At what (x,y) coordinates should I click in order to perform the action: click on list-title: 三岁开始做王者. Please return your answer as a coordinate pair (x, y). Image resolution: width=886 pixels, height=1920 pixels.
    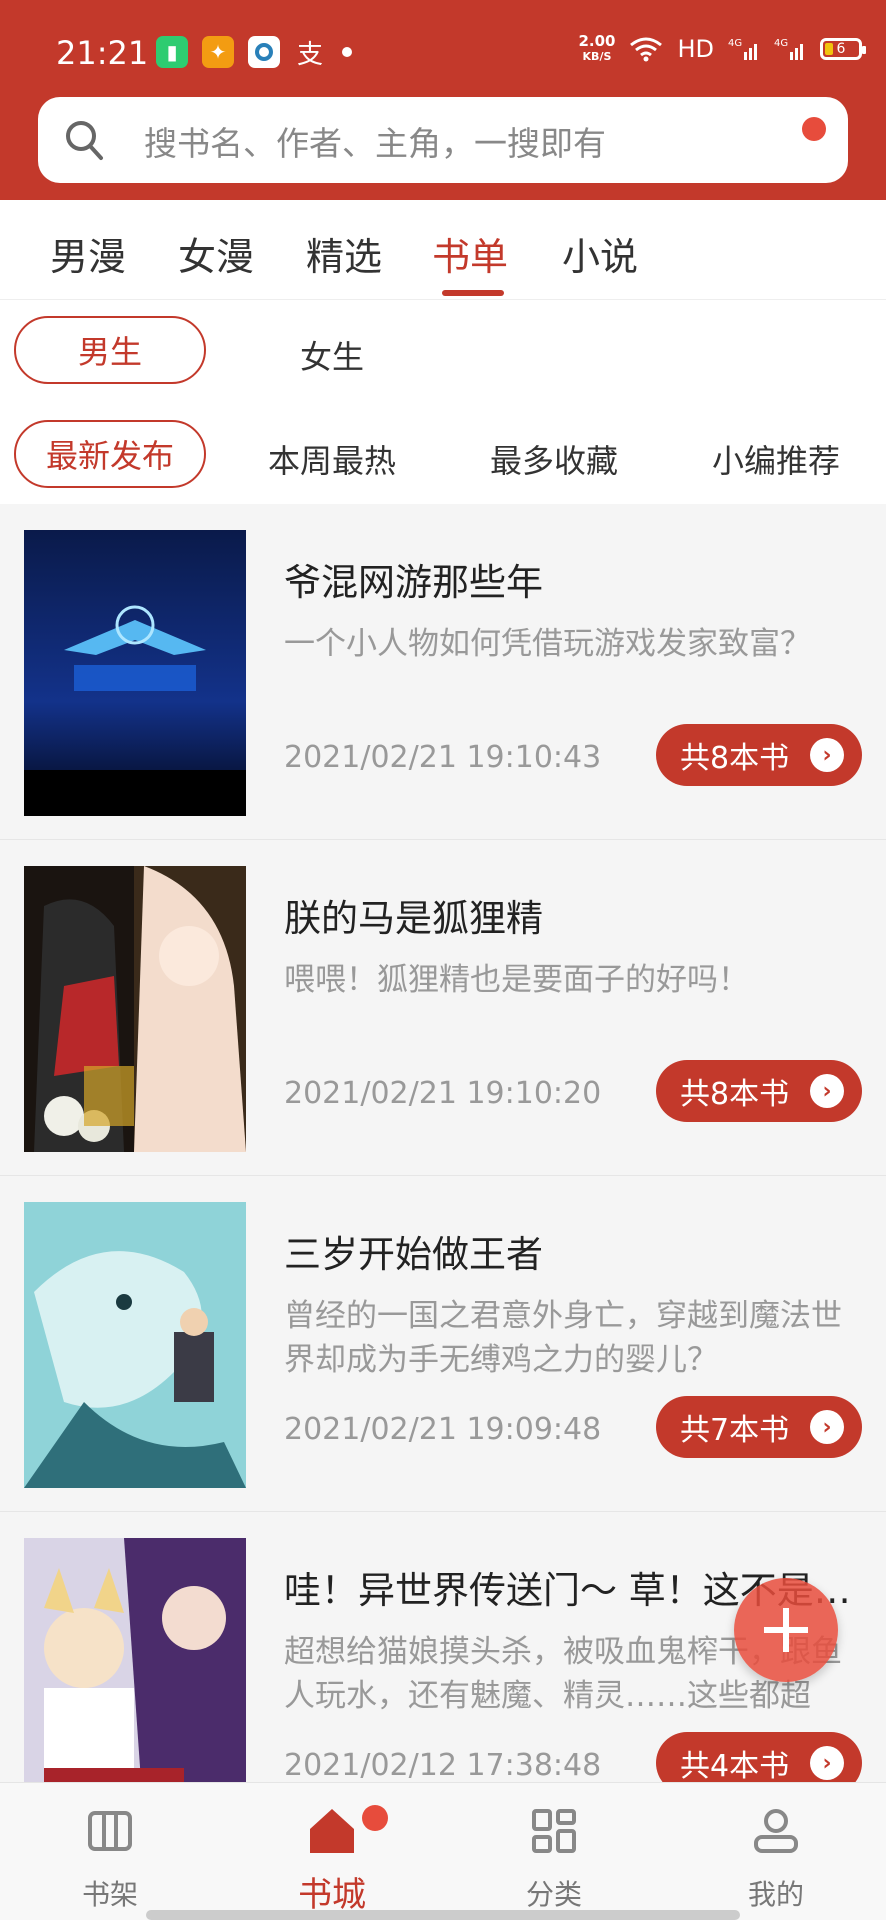
    Looking at the image, I should click on (413, 1254).